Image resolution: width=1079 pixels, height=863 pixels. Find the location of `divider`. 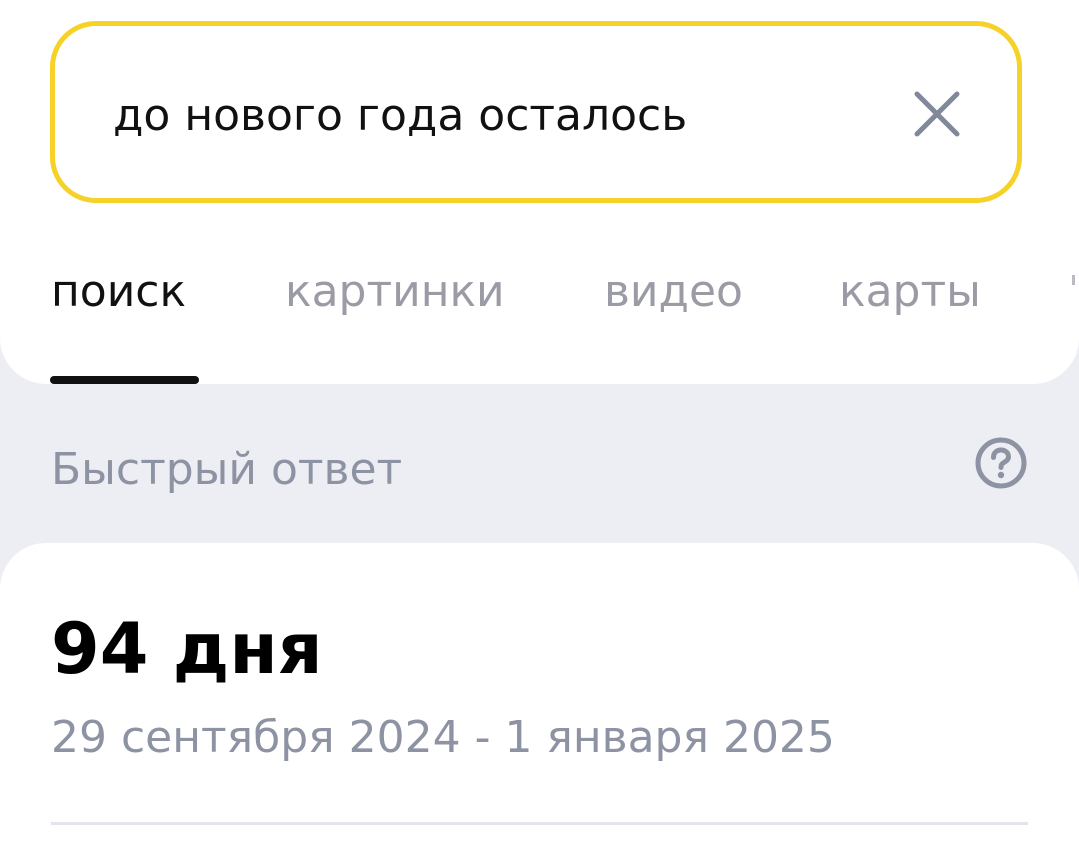

divider is located at coordinates (539, 823).